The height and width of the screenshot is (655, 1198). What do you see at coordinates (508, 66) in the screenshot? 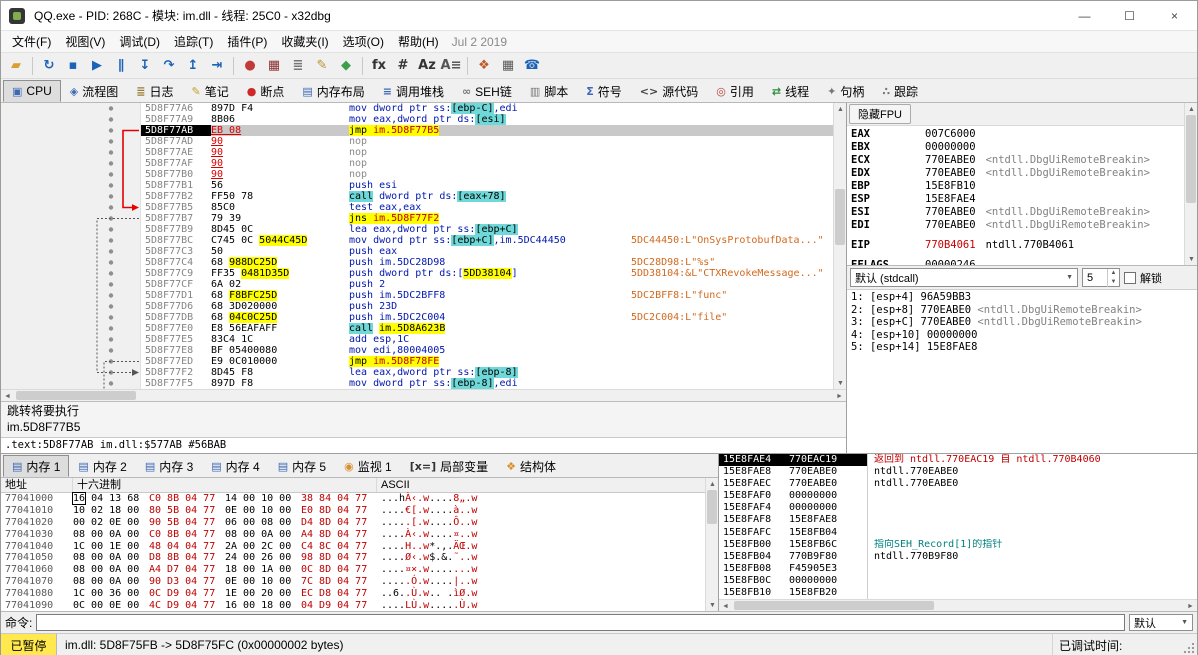
I see `calculator-button: ▦` at bounding box center [508, 66].